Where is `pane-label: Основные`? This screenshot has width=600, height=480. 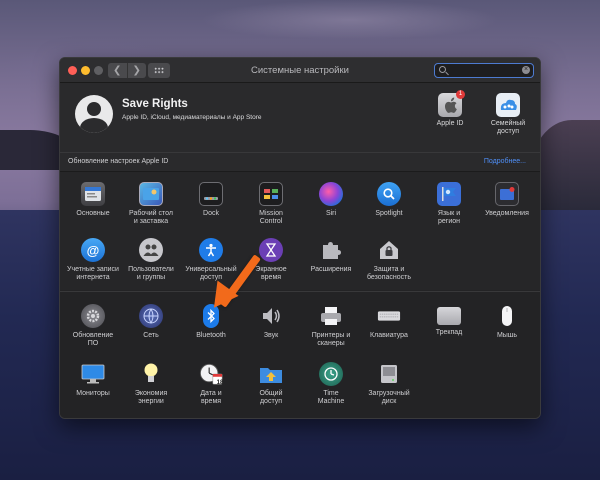 pane-label: Основные is located at coordinates (93, 213).